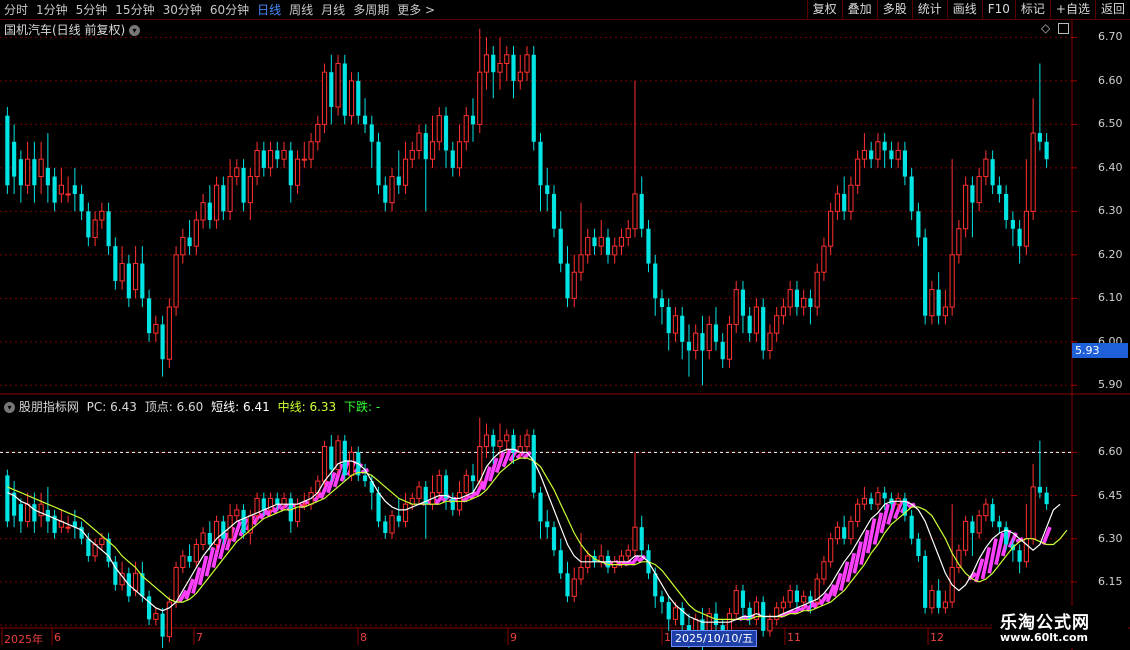 The width and height of the screenshot is (1130, 650). Describe the element at coordinates (48, 407) in the screenshot. I see `indicator-name: 股朋指标网` at that location.